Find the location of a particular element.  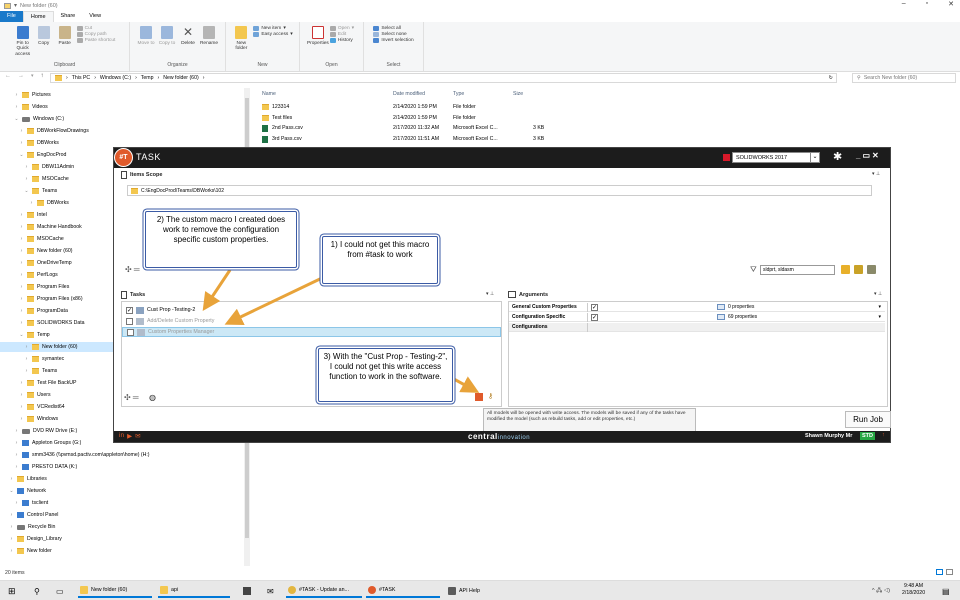

taskbar-api-help: API Help is located at coordinates (479, 591).